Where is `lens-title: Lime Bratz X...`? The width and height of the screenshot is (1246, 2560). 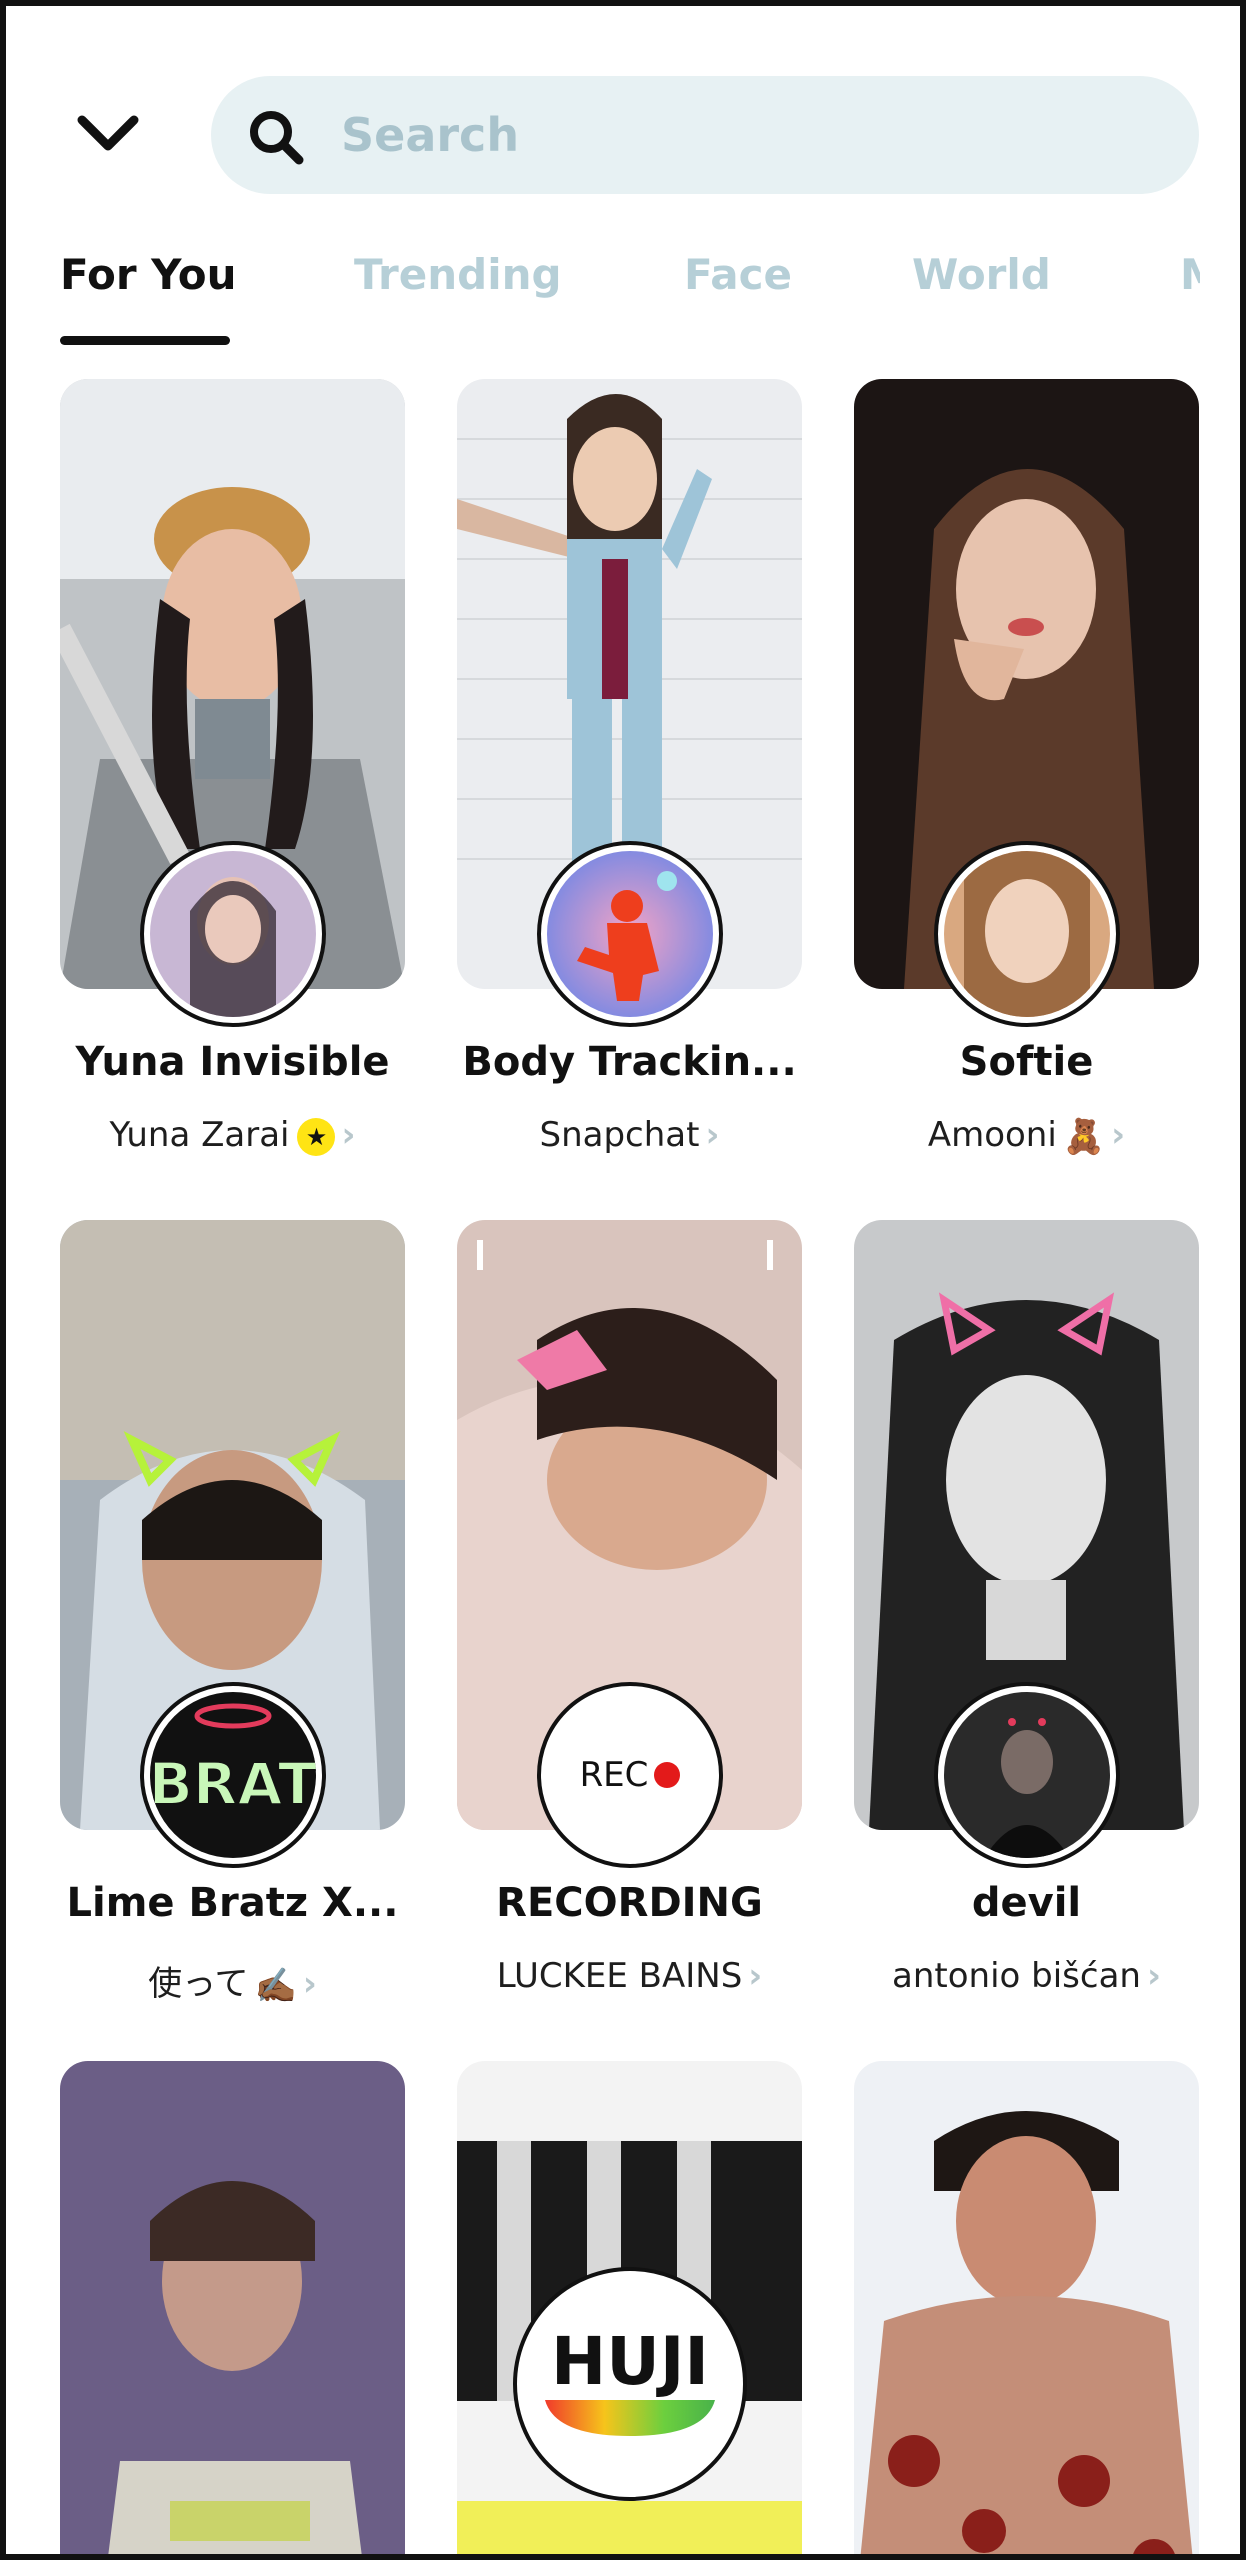 lens-title: Lime Bratz X... is located at coordinates (232, 1903).